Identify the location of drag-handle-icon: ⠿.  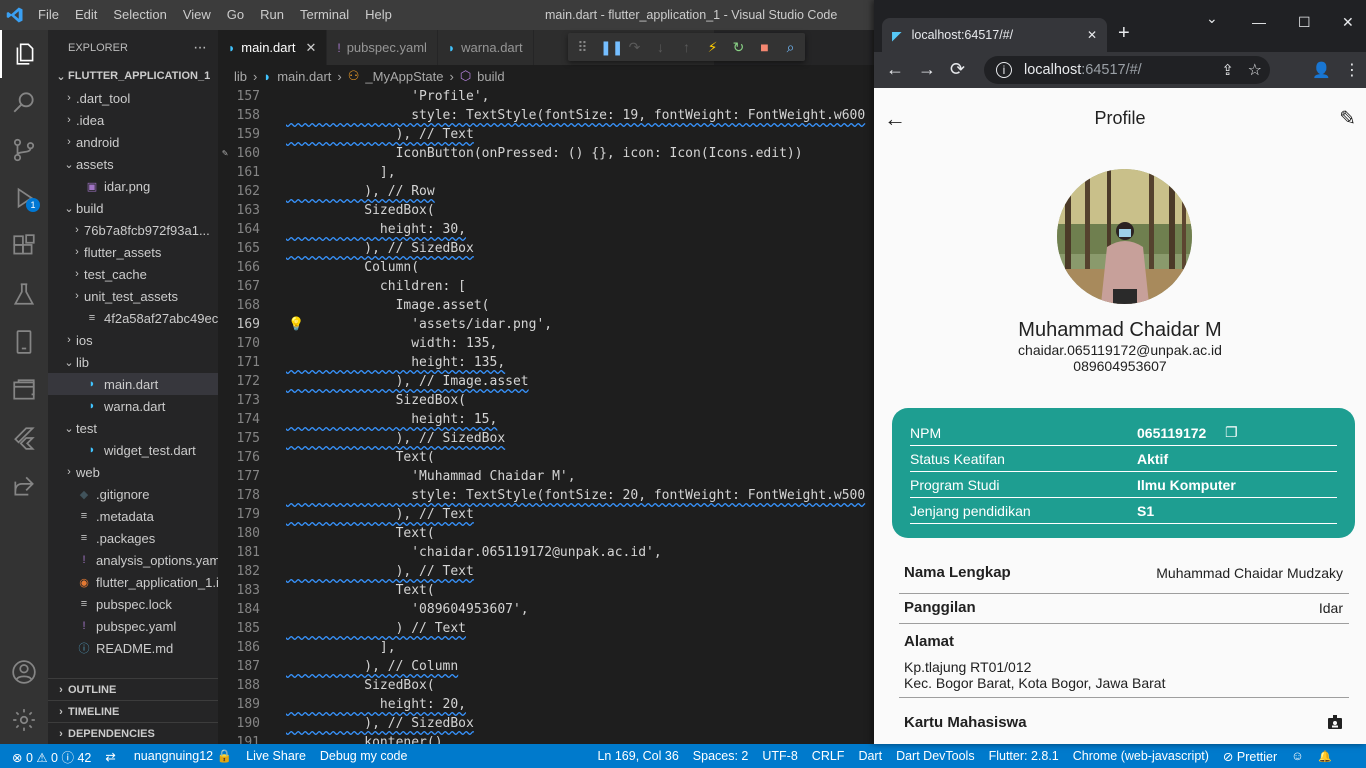
(582, 47).